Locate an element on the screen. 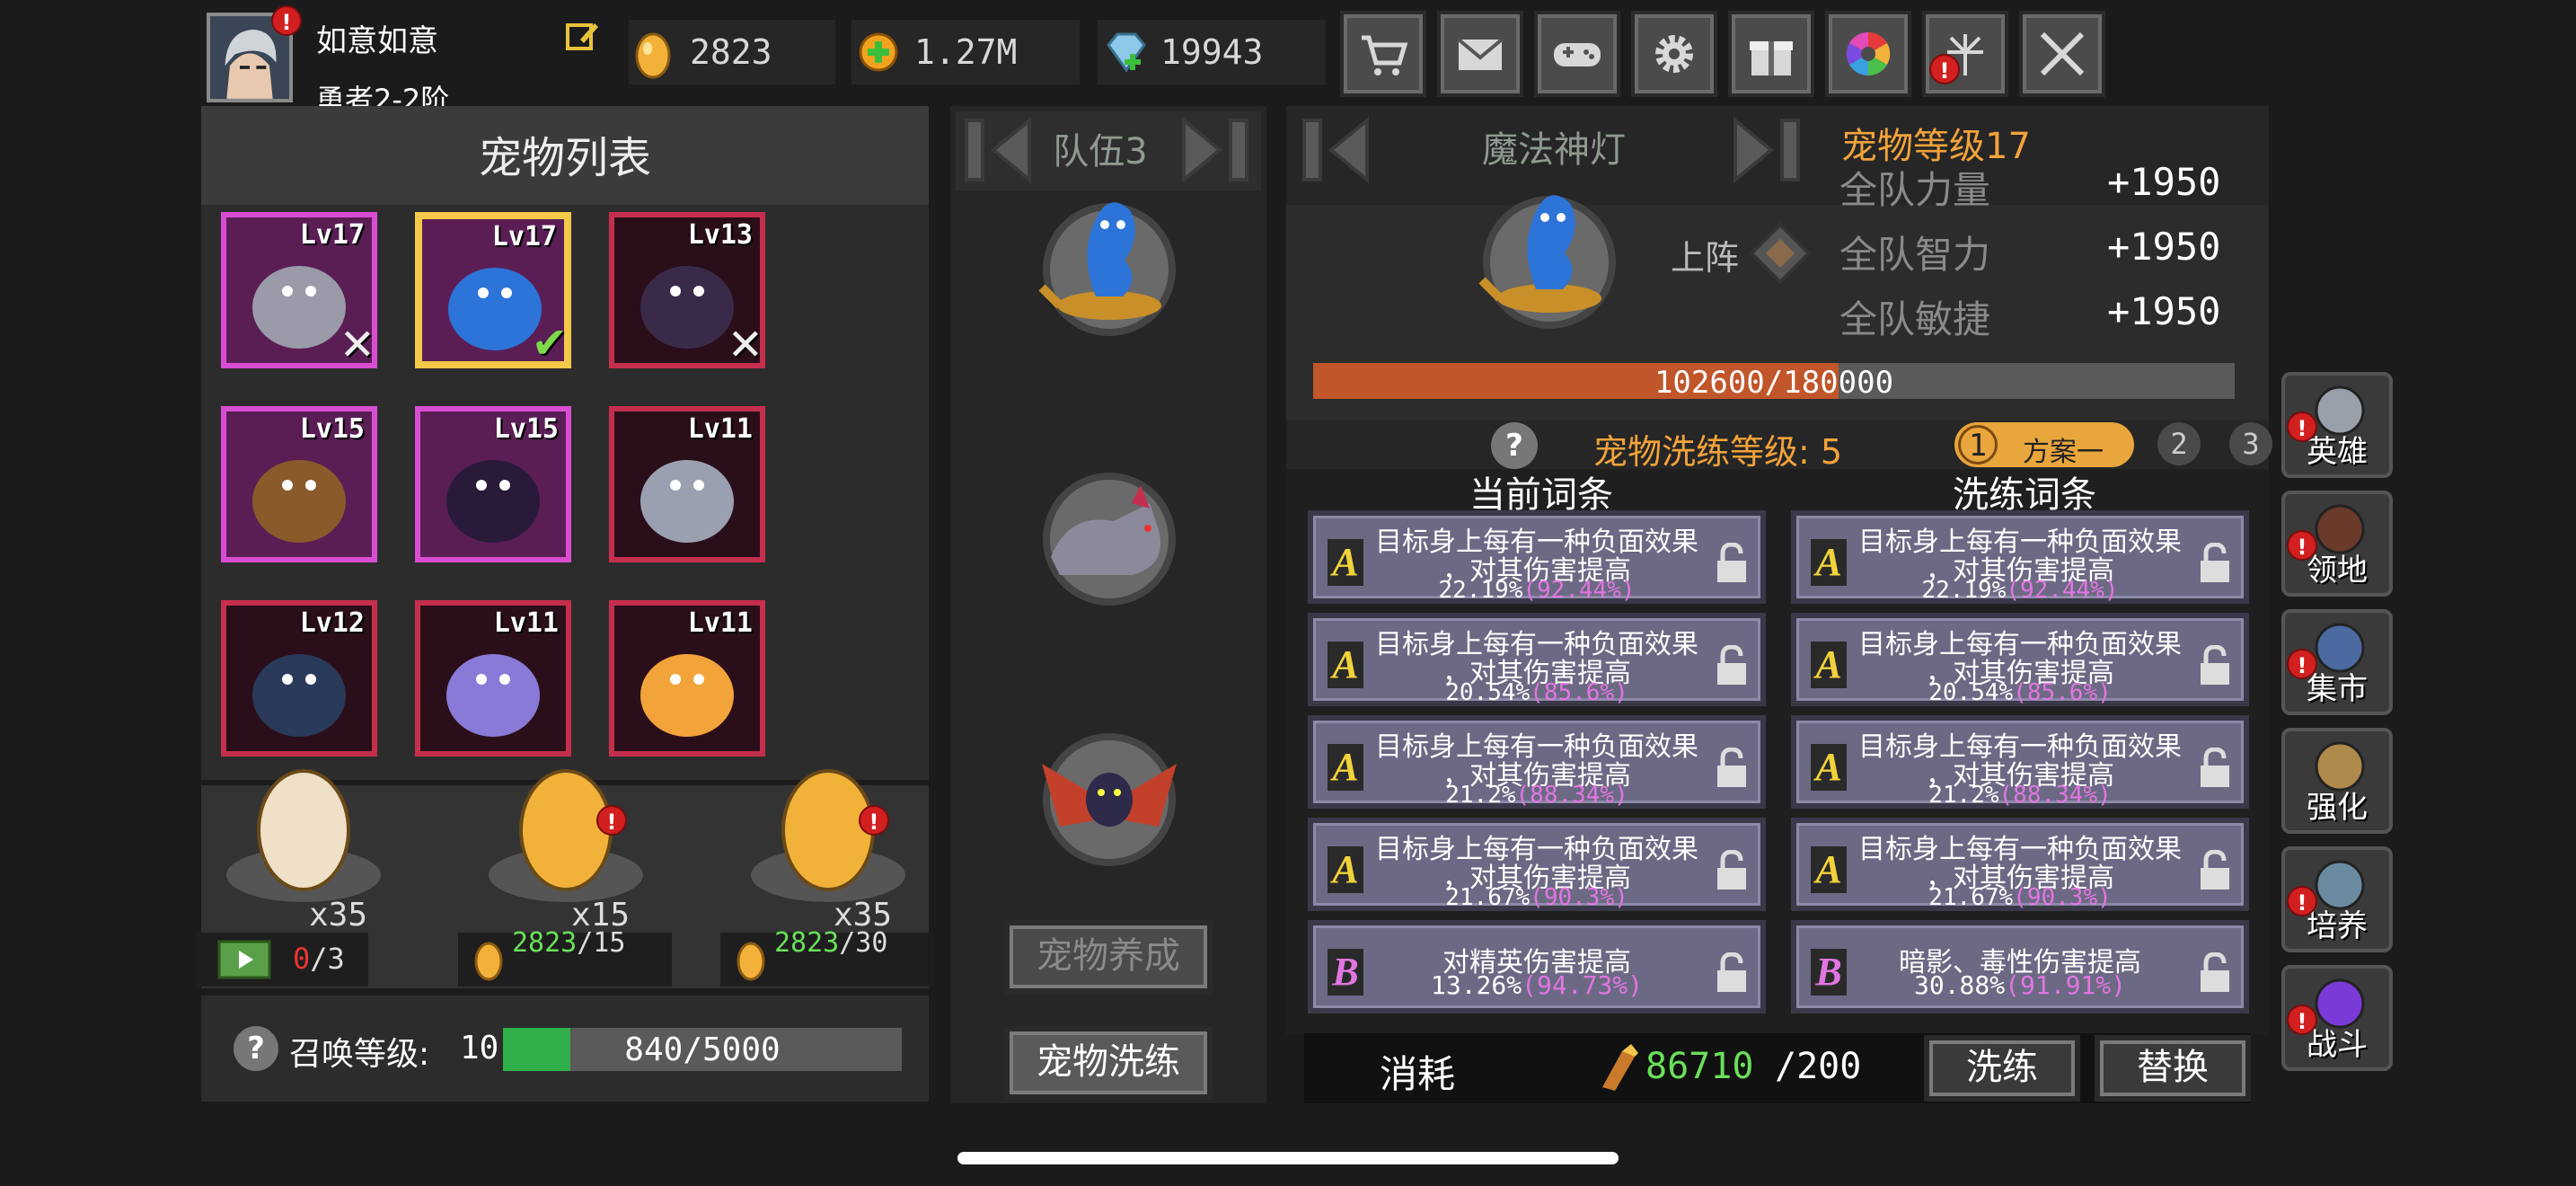 This screenshot has width=2576, height=1186. edit-name-icon is located at coordinates (582, 36).